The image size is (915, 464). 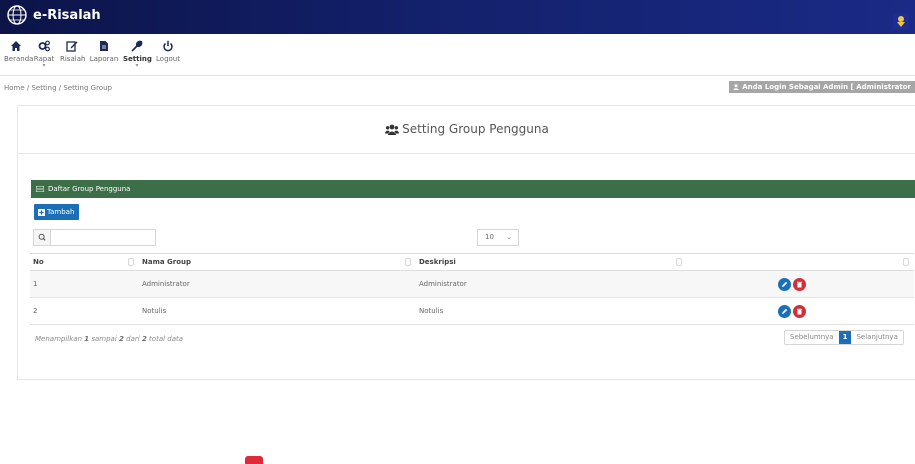 I want to click on table-row: 2 Notulis Notulis, so click(x=472, y=311).